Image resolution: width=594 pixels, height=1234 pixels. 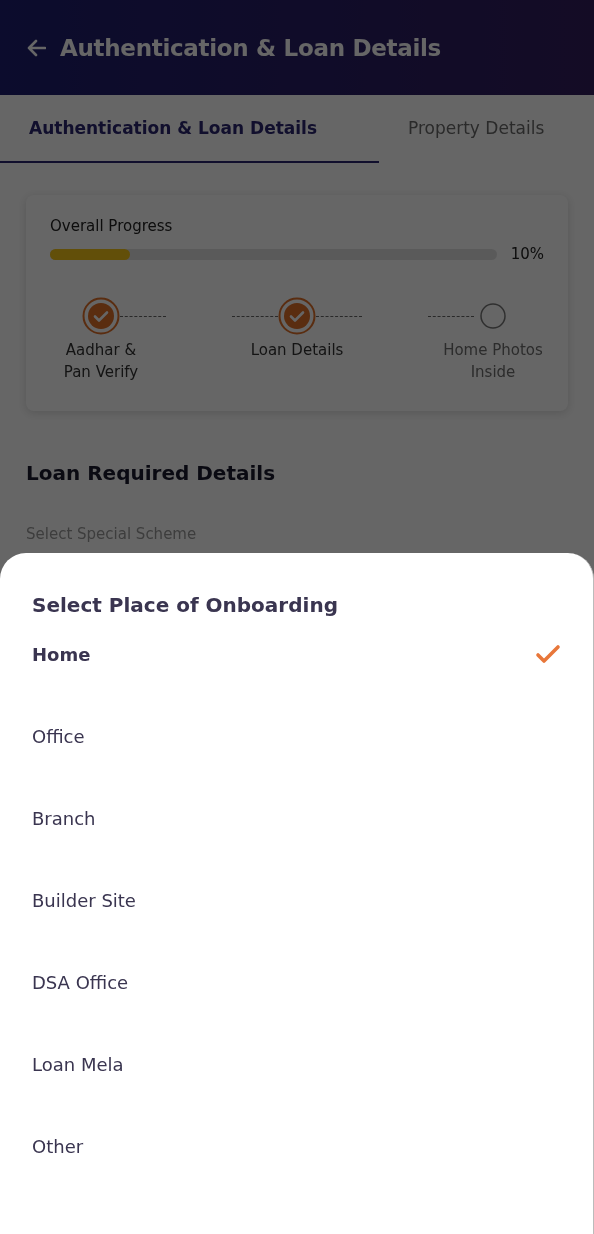 I want to click on section-title: Loan Required Details, so click(x=151, y=473).